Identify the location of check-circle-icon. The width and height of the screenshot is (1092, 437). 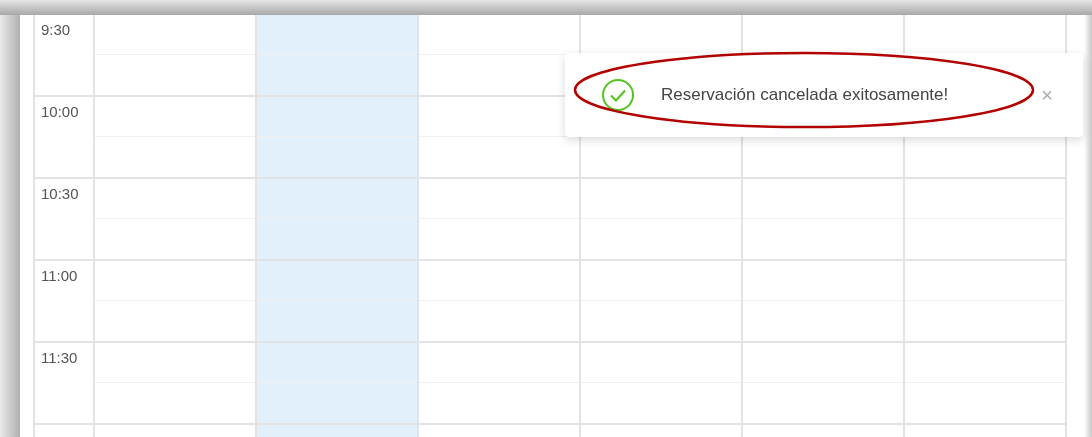
(618, 95).